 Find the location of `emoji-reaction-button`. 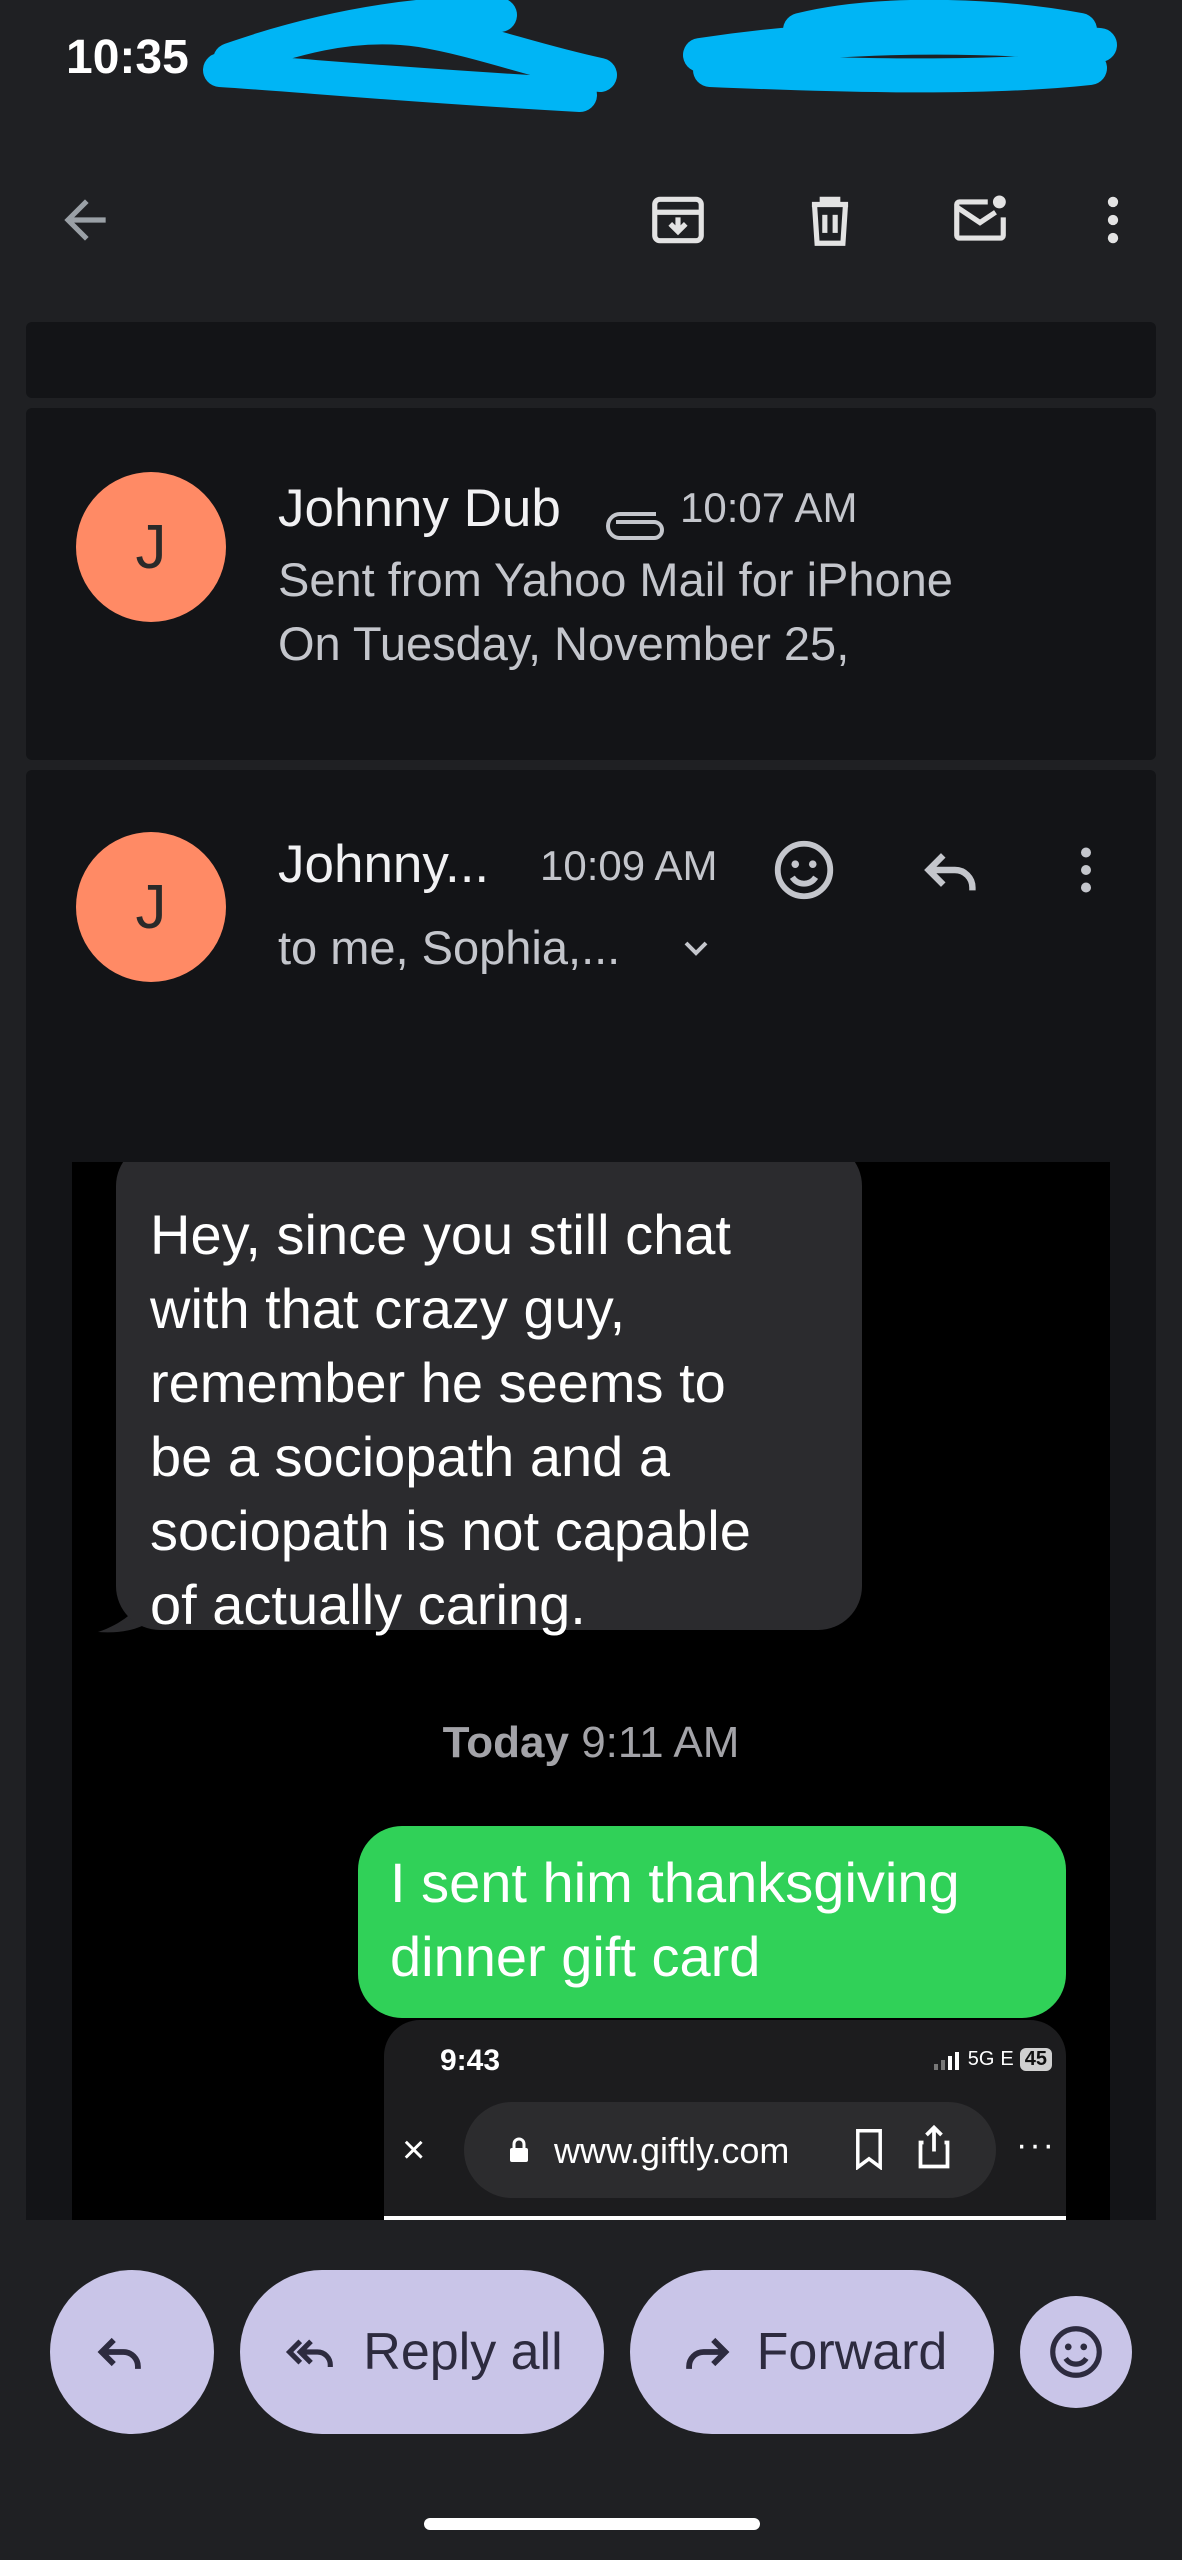

emoji-reaction-button is located at coordinates (1076, 2352).